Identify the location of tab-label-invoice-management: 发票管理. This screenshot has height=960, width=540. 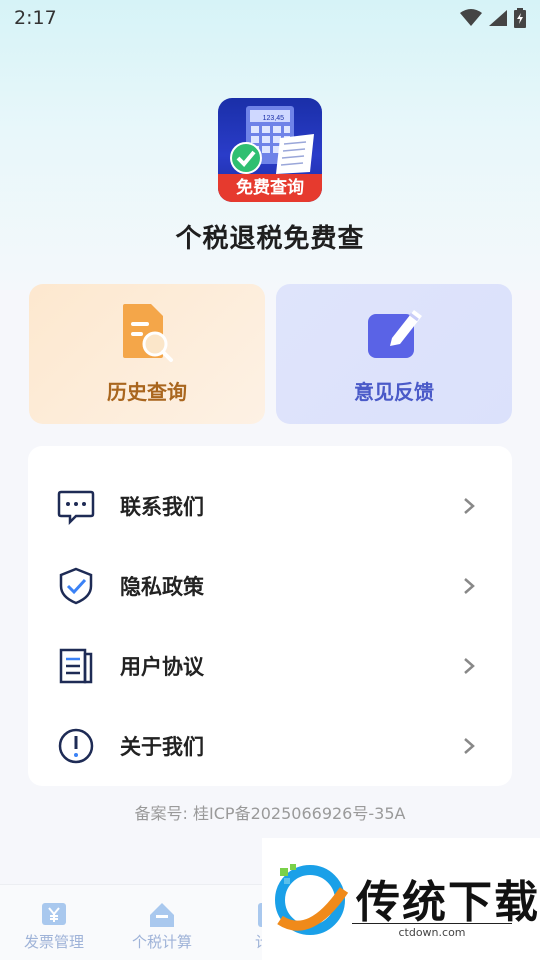
(53, 942).